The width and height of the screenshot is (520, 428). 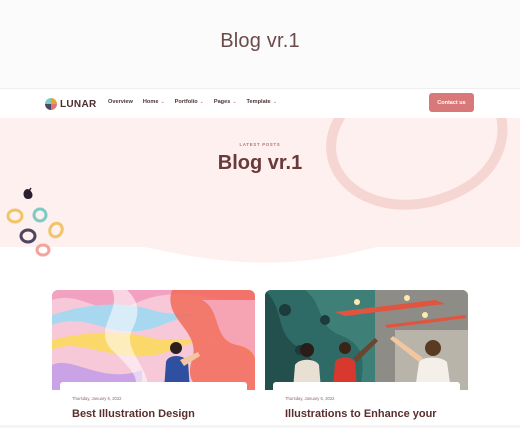 What do you see at coordinates (260, 41) in the screenshot?
I see `page-title: Blog vr.1` at bounding box center [260, 41].